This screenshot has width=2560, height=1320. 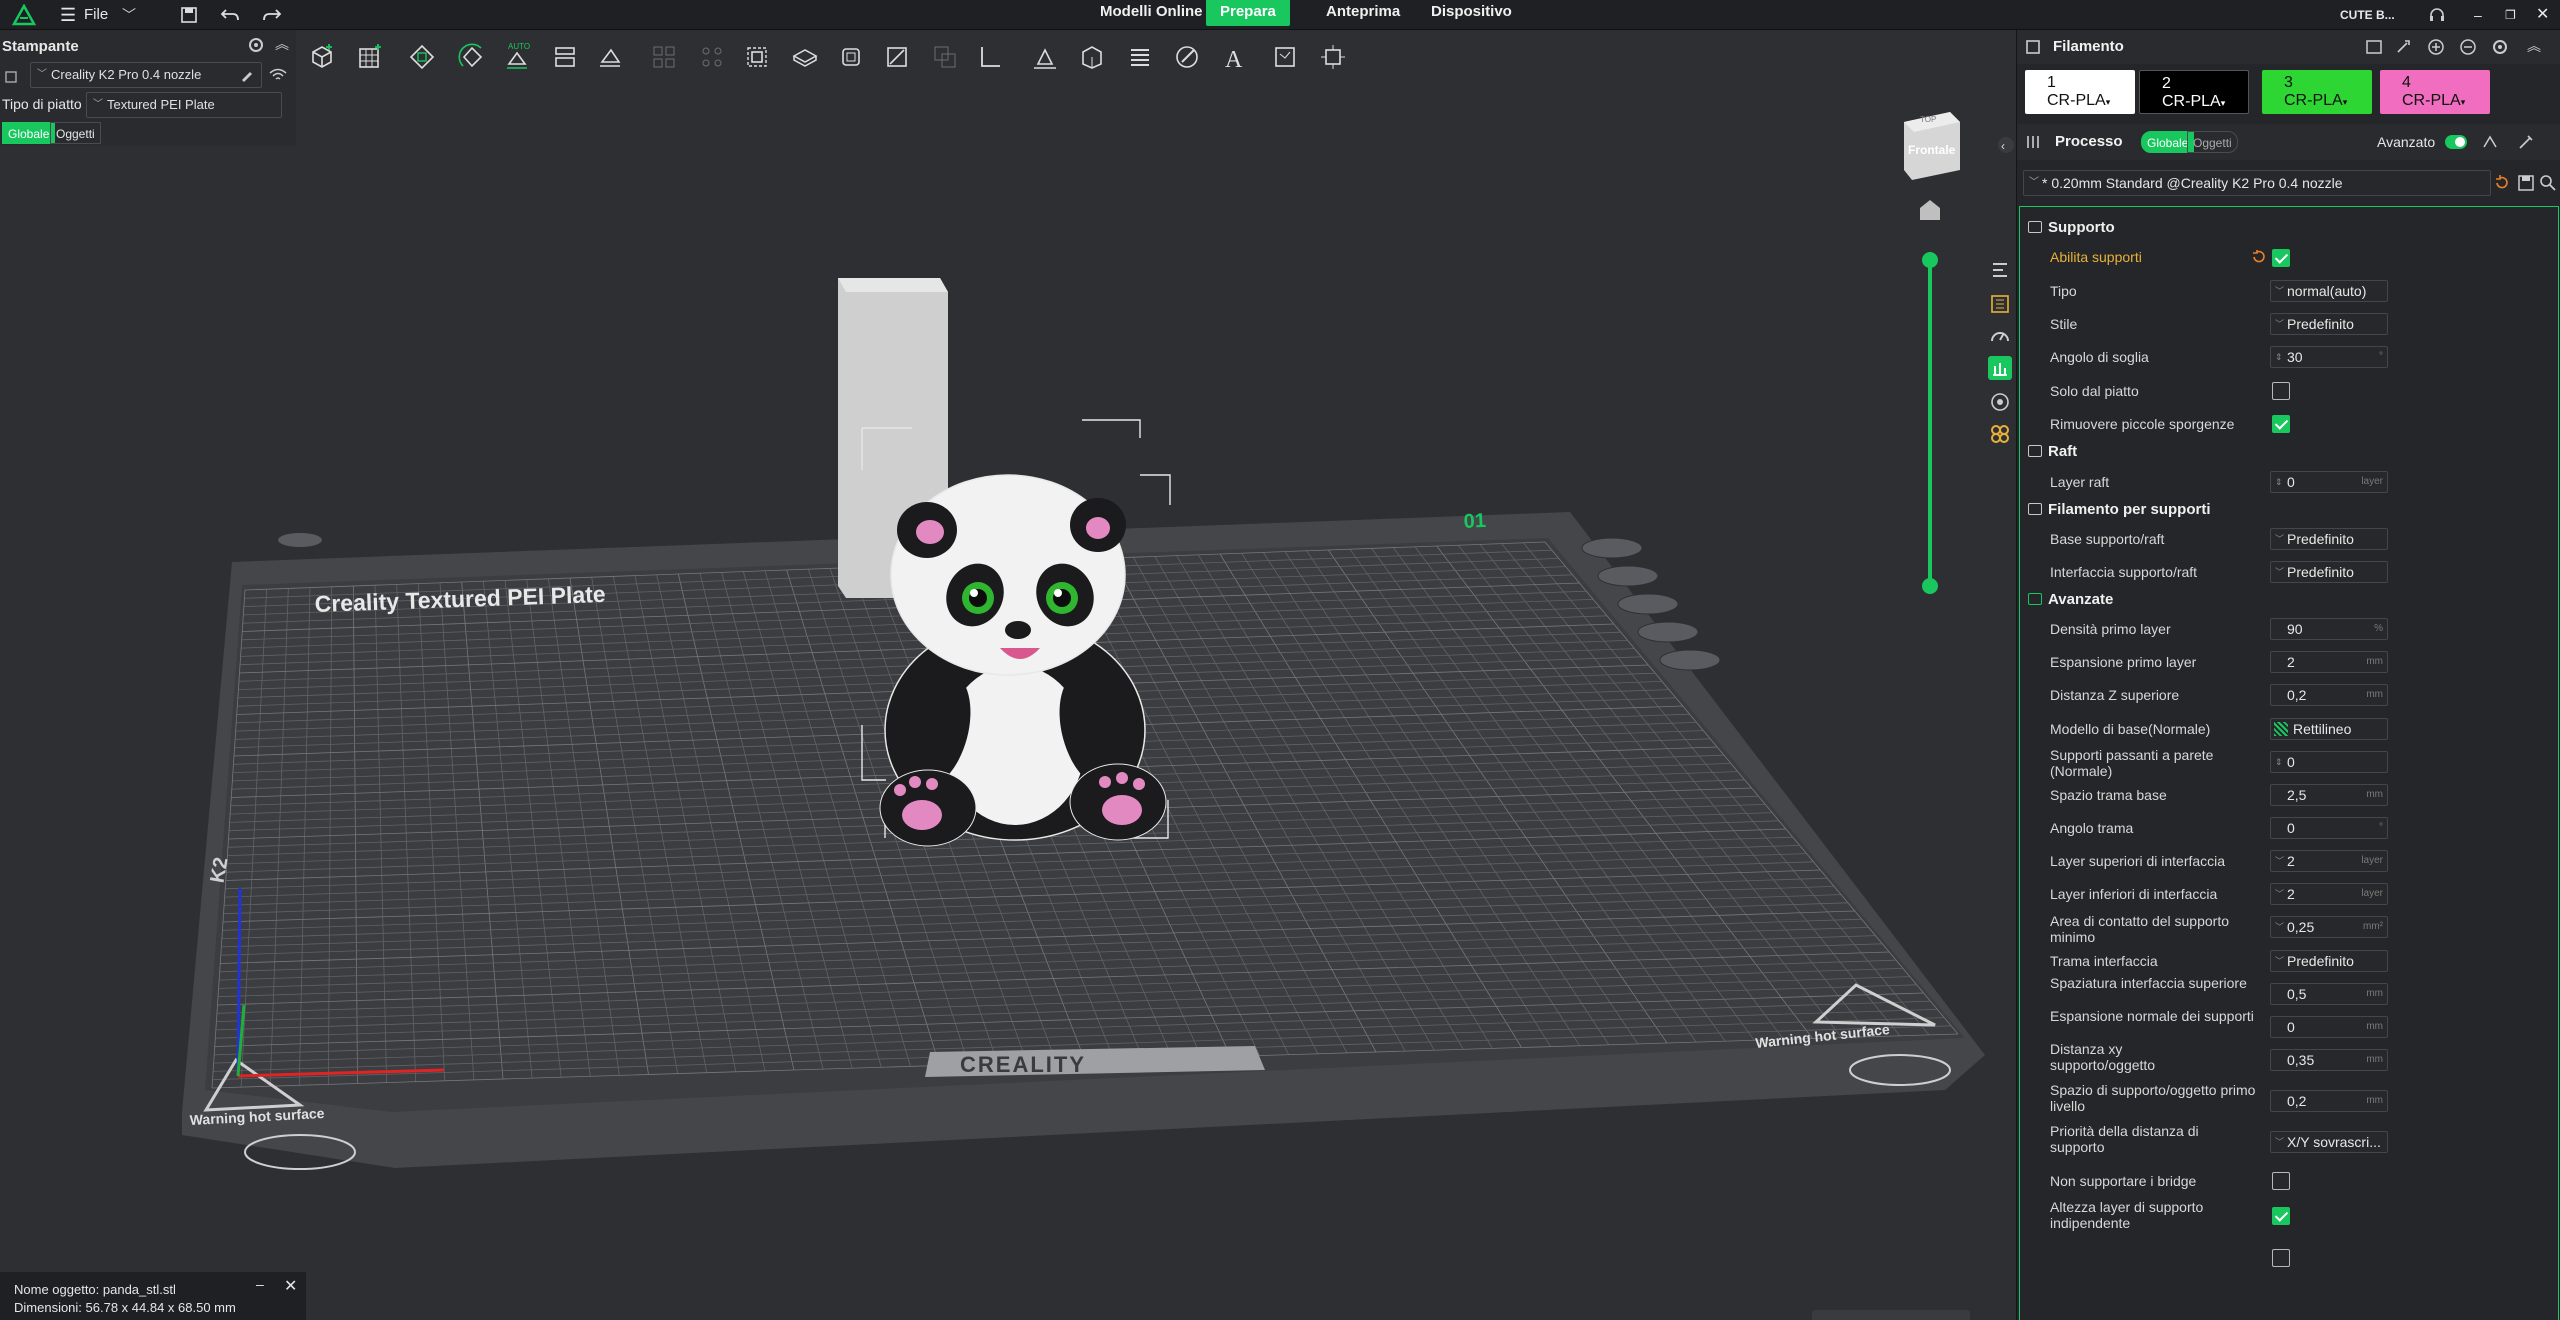 What do you see at coordinates (2000, 336) in the screenshot?
I see `speed-icon` at bounding box center [2000, 336].